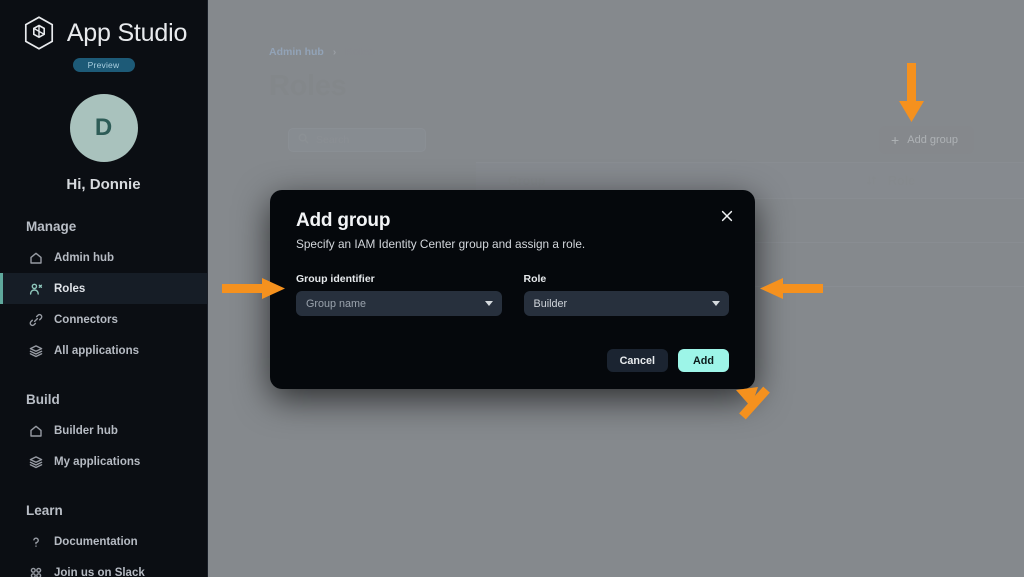 The width and height of the screenshot is (1024, 577). I want to click on user-greeting: Hi, Donnie, so click(103, 184).